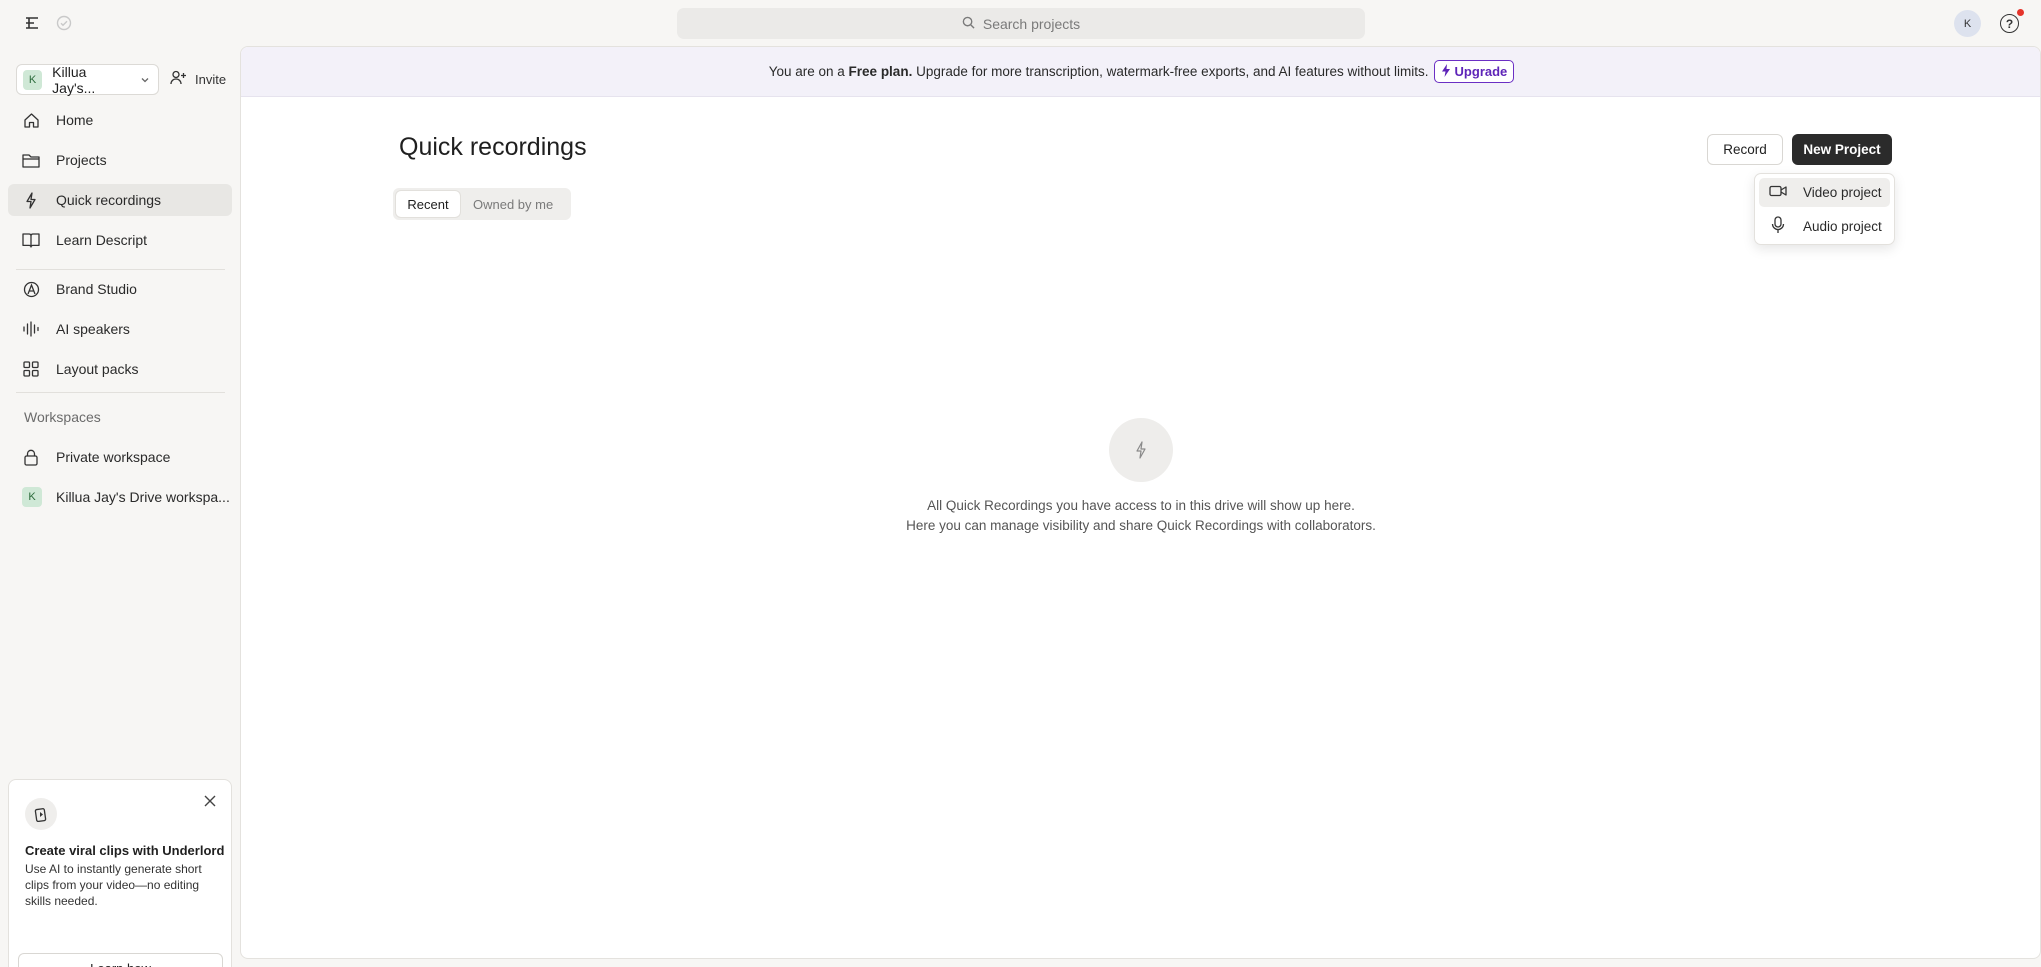 This screenshot has width=2041, height=967. Describe the element at coordinates (31, 457) in the screenshot. I see `lock-icon` at that location.